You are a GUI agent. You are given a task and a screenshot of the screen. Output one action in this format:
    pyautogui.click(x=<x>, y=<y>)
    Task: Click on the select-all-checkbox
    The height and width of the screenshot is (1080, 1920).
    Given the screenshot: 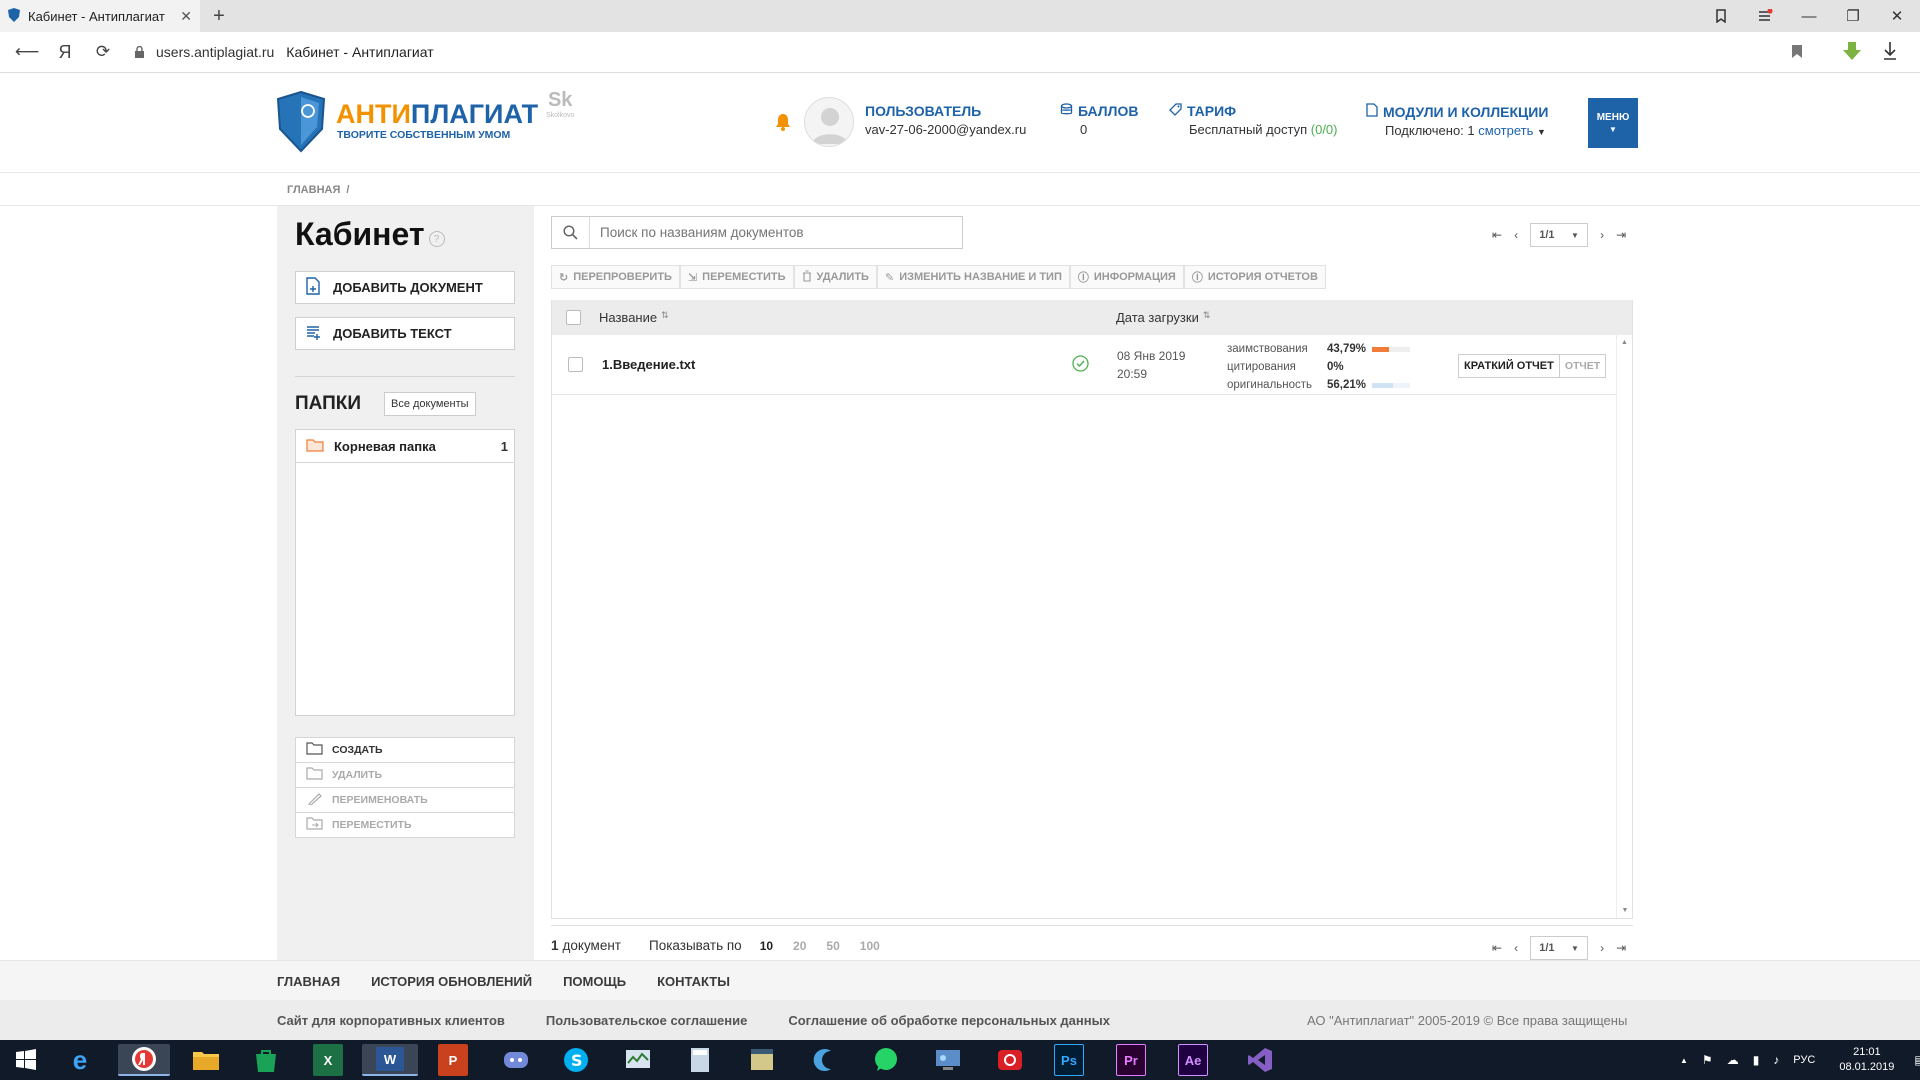 What is the action you would take?
    pyautogui.click(x=573, y=317)
    